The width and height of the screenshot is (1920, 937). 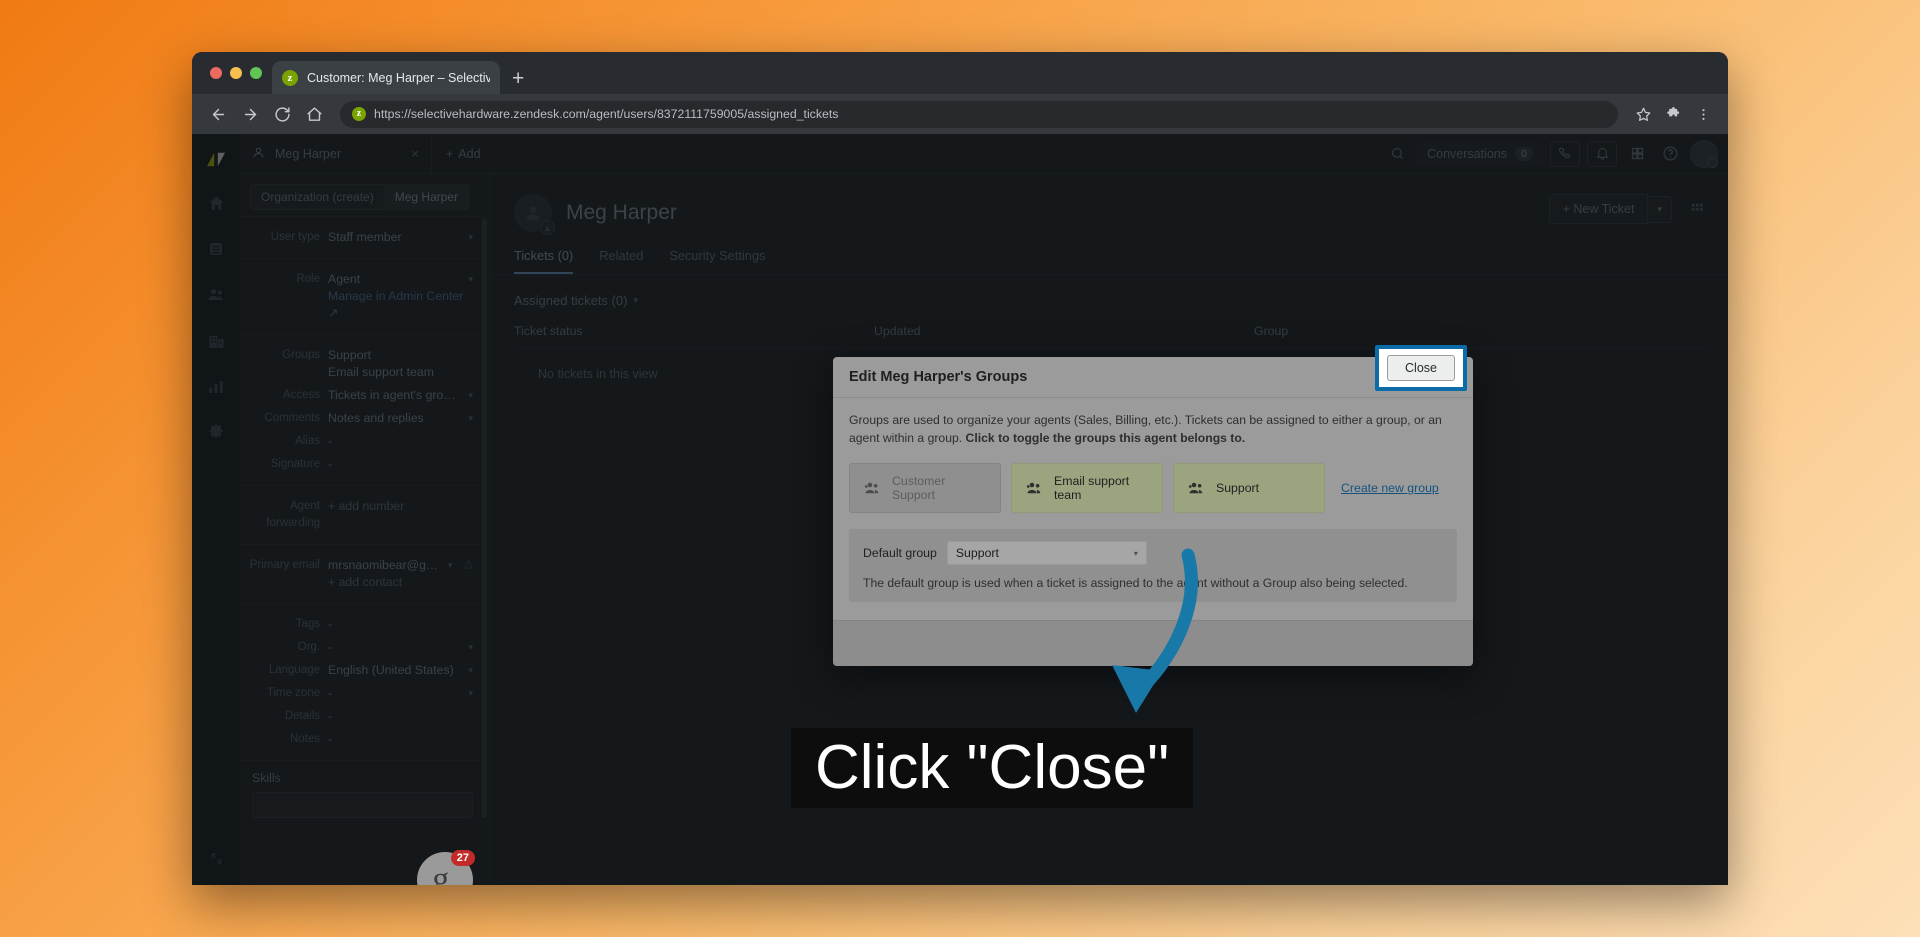 What do you see at coordinates (216, 73) in the screenshot?
I see `close-window-button` at bounding box center [216, 73].